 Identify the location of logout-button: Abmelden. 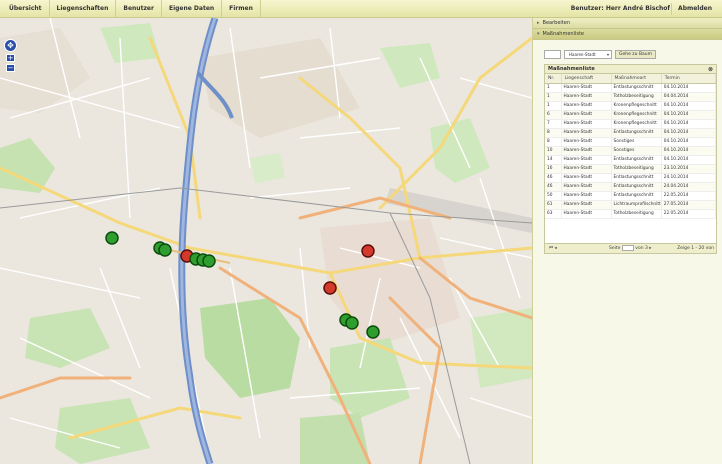
(694, 9).